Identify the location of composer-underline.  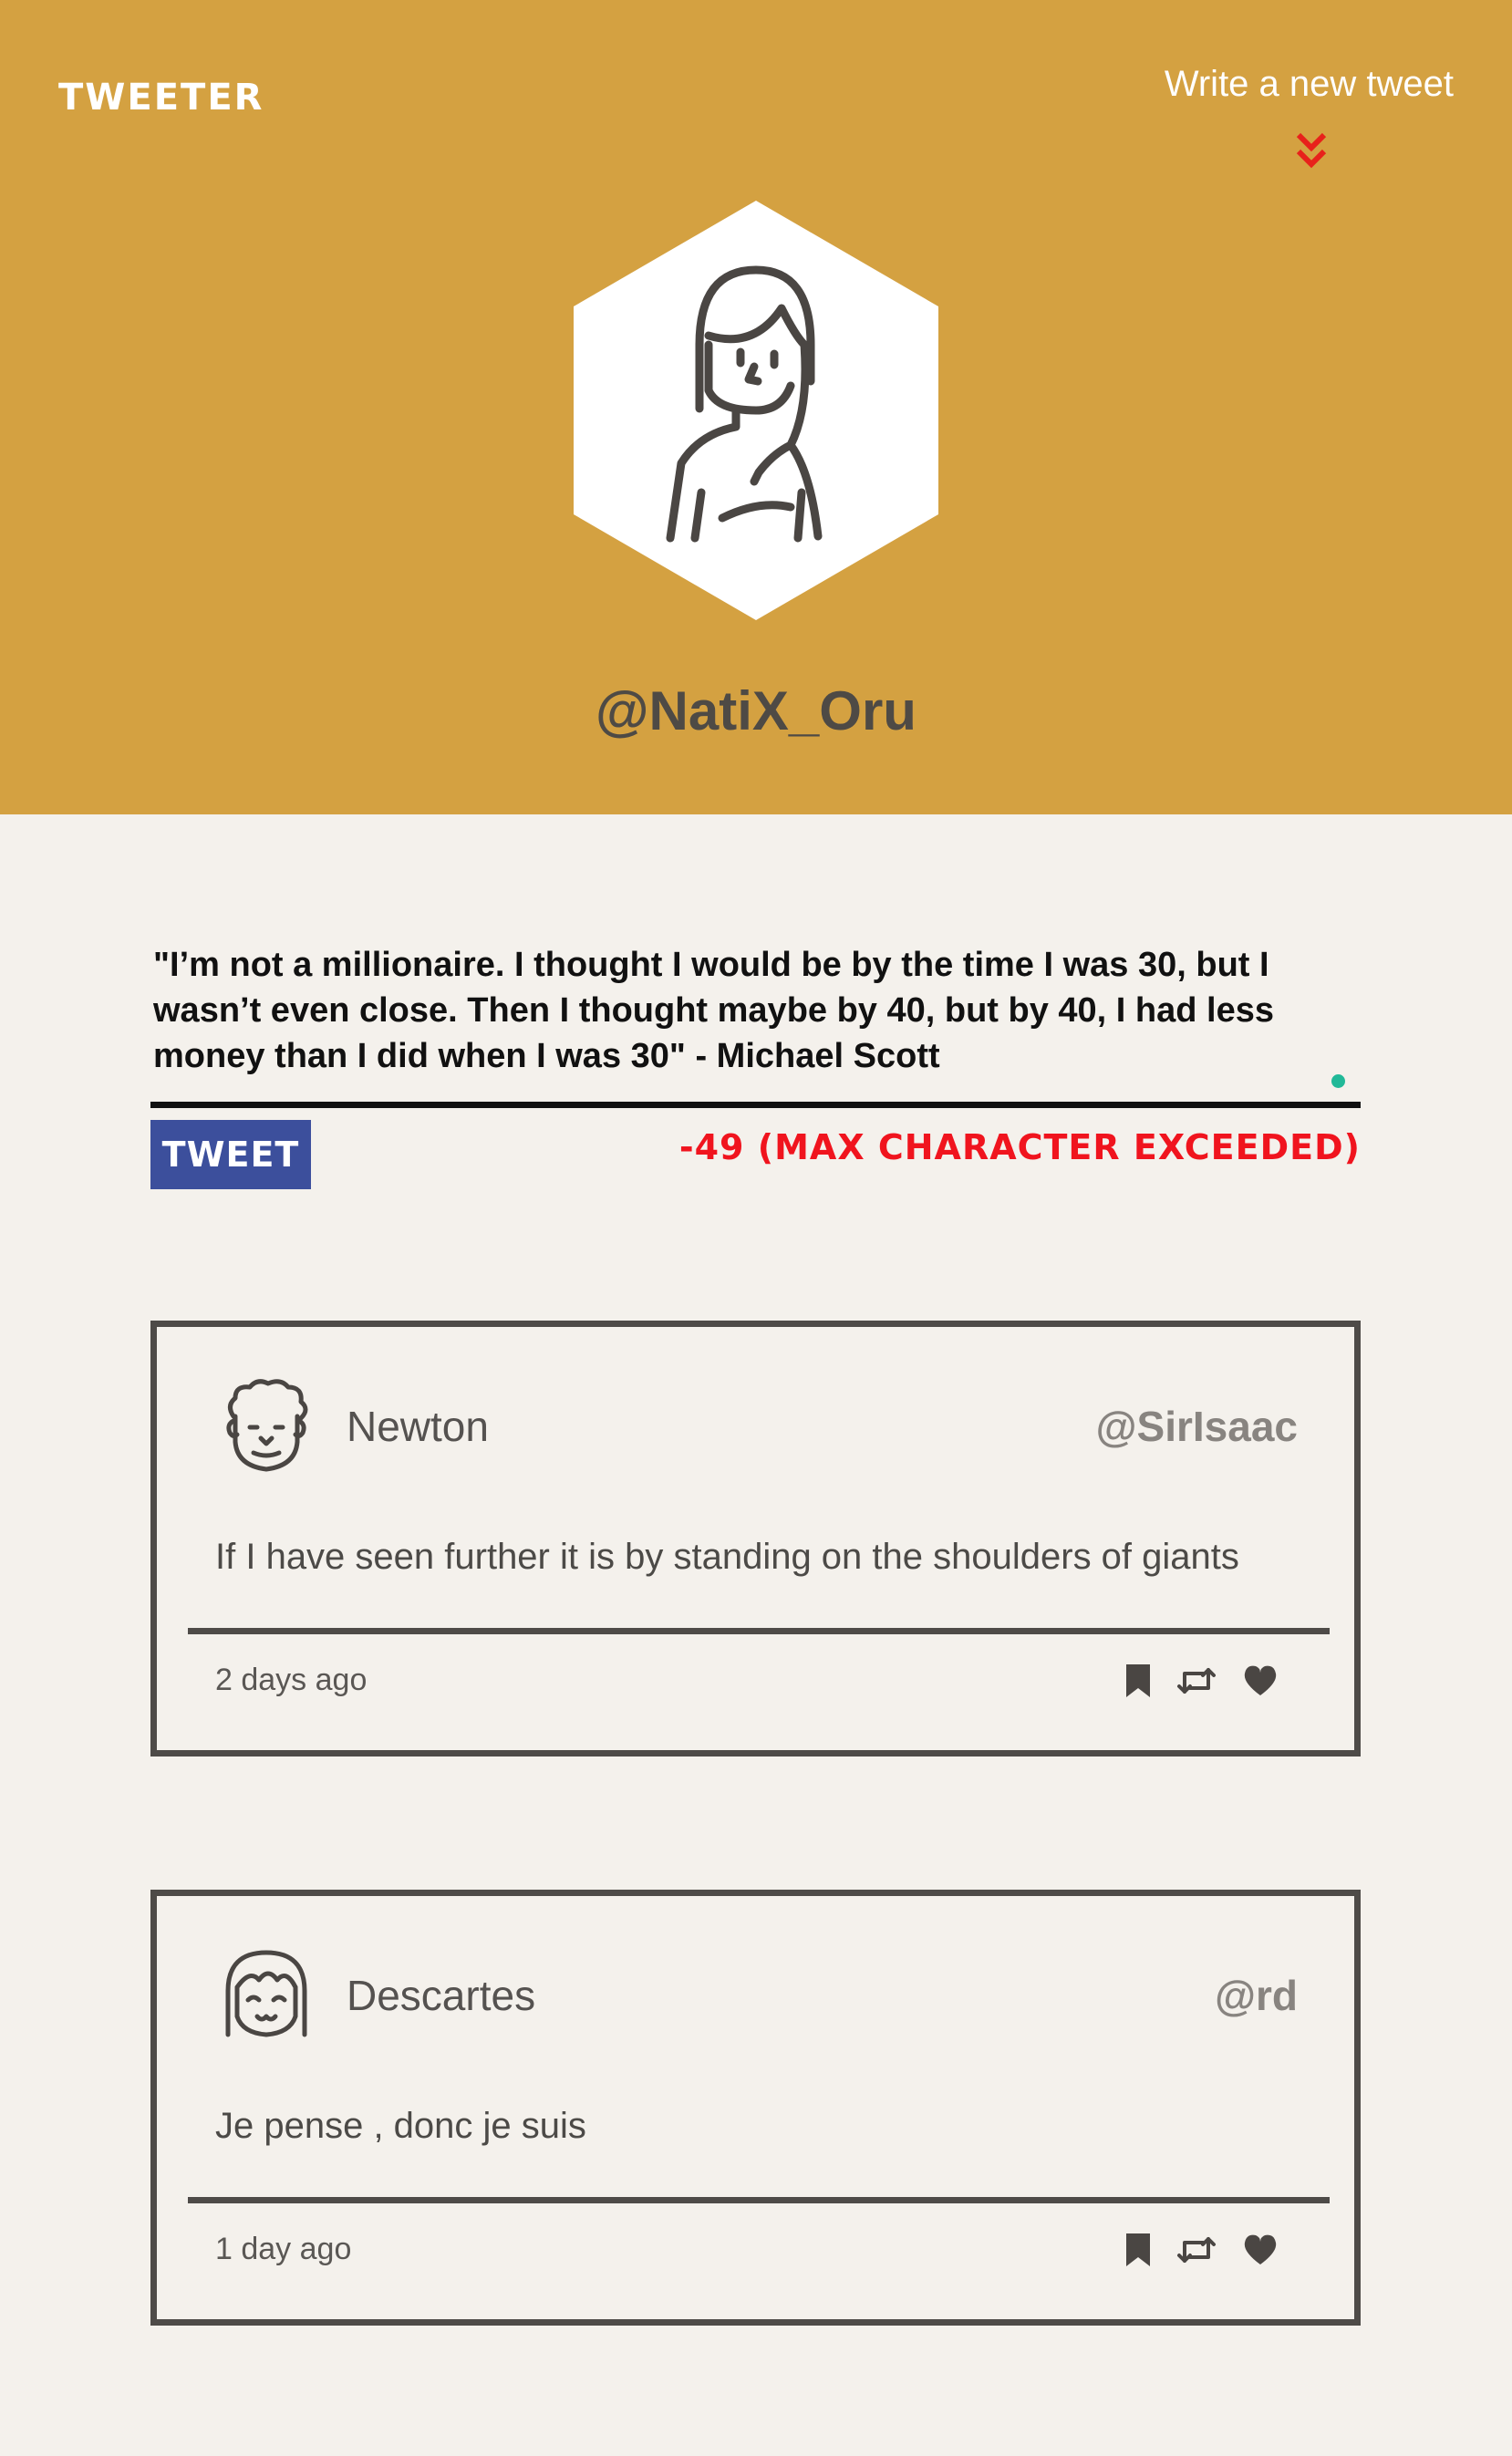
(755, 1105).